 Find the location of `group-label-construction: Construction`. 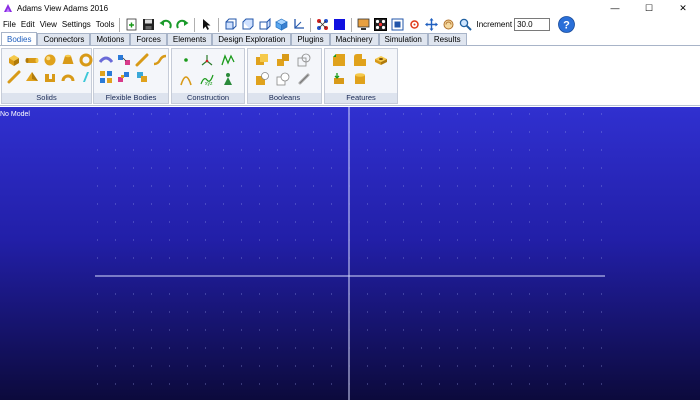

group-label-construction: Construction is located at coordinates (208, 98).